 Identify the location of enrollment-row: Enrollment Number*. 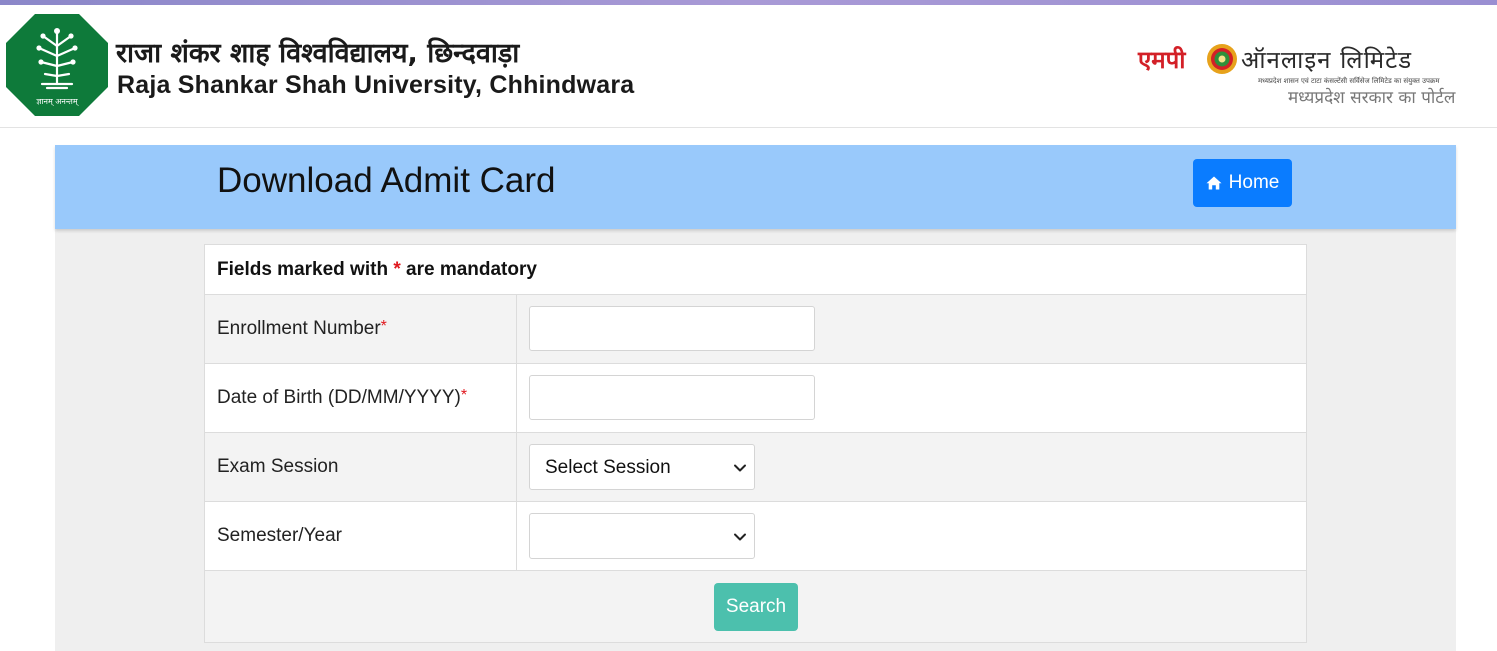
(755, 328).